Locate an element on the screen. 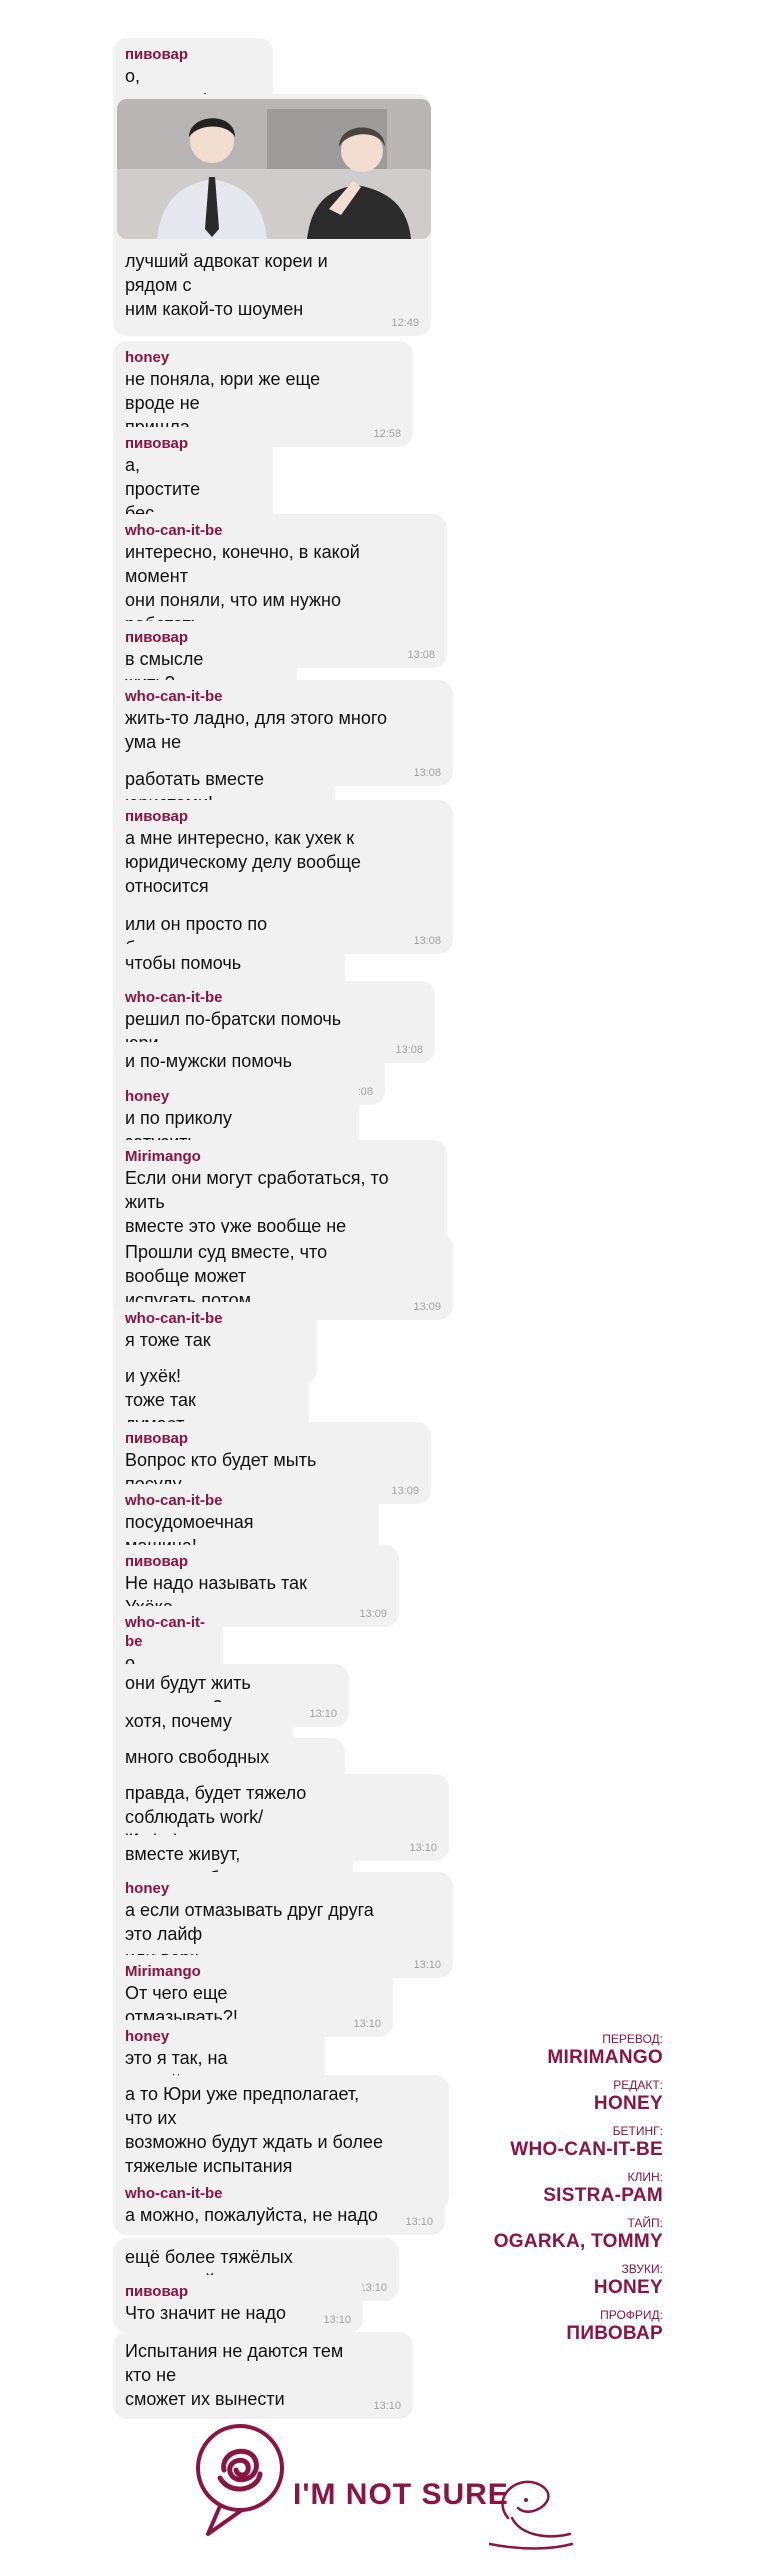  credit-role: ПЕРЕВОД: is located at coordinates (632, 2039).